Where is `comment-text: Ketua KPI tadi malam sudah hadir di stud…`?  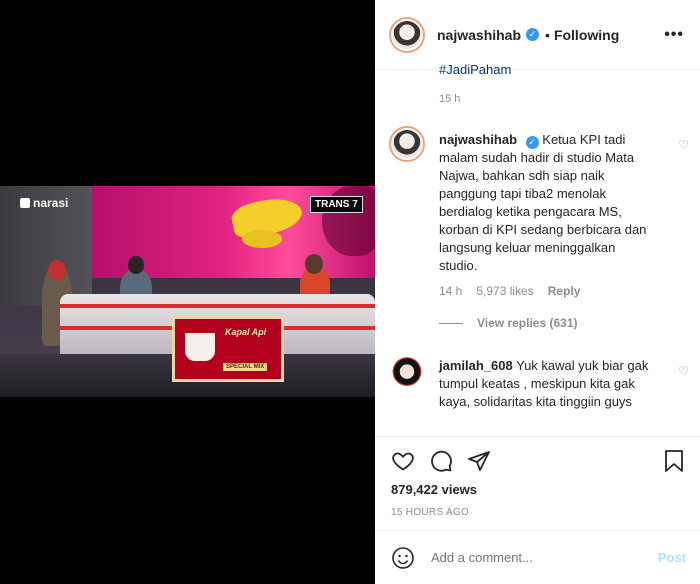 comment-text: Ketua KPI tadi malam sudah hadir di stud… is located at coordinates (543, 202).